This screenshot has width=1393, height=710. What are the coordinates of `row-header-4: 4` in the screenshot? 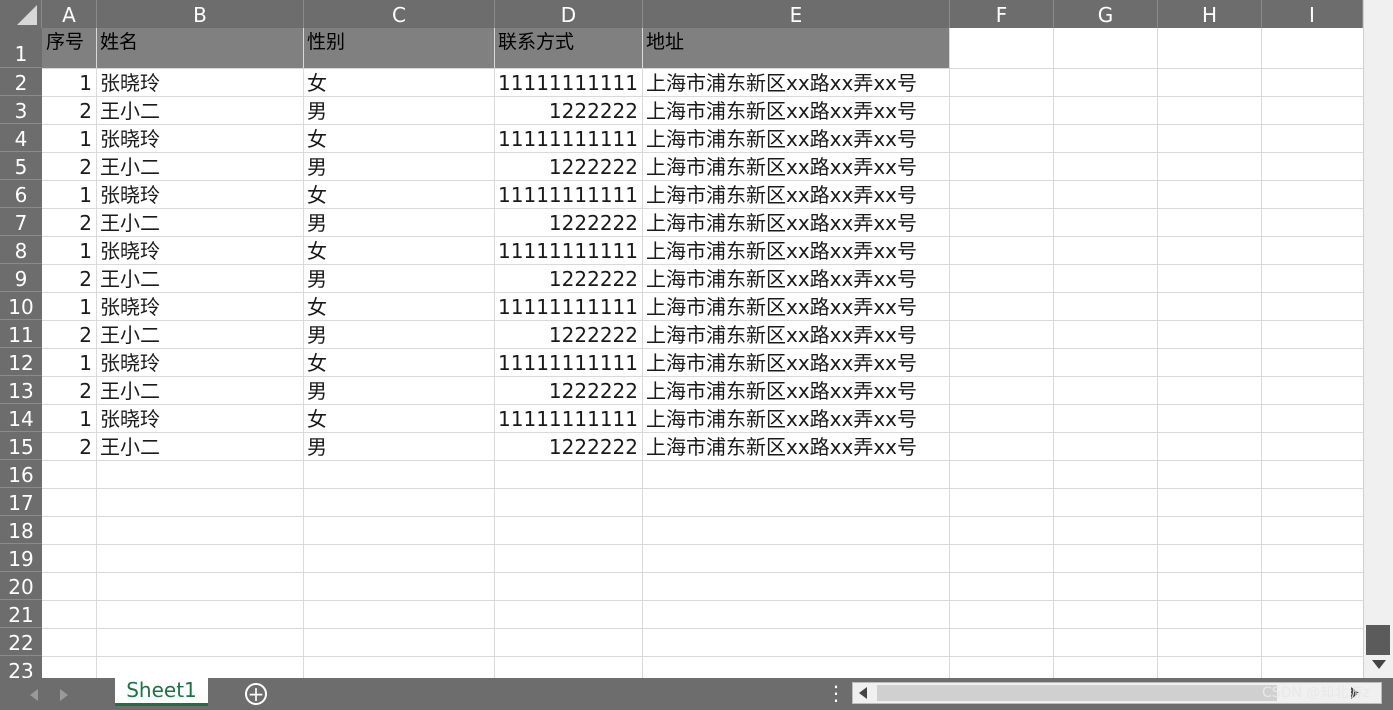 It's located at (21, 138).